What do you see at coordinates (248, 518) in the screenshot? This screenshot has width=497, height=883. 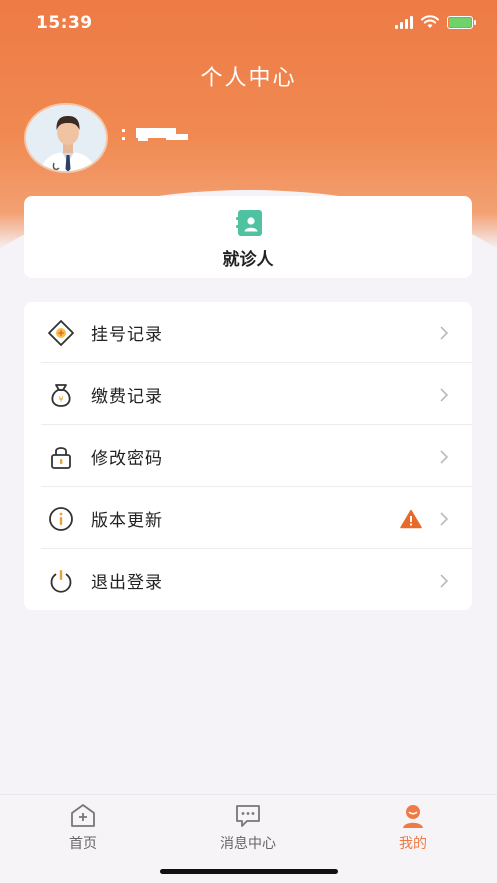 I see `menu-item-version-update: 版本更新` at bounding box center [248, 518].